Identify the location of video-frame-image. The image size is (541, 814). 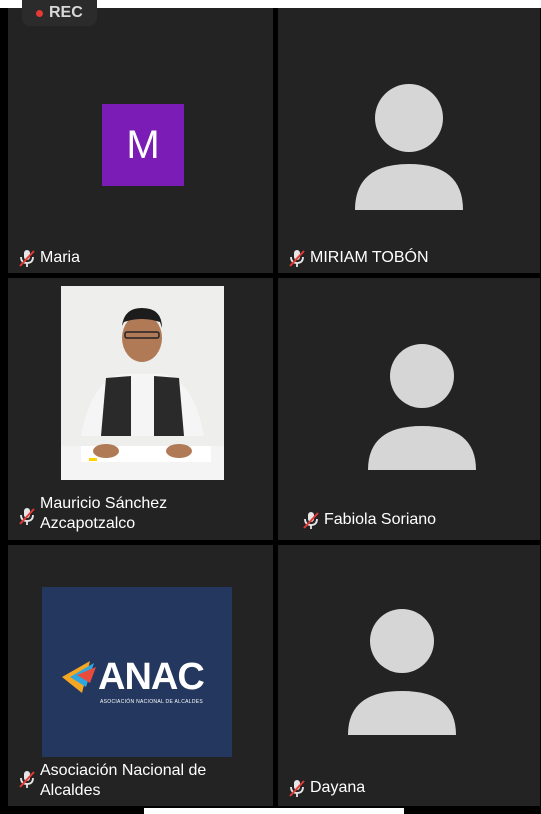
(142, 383).